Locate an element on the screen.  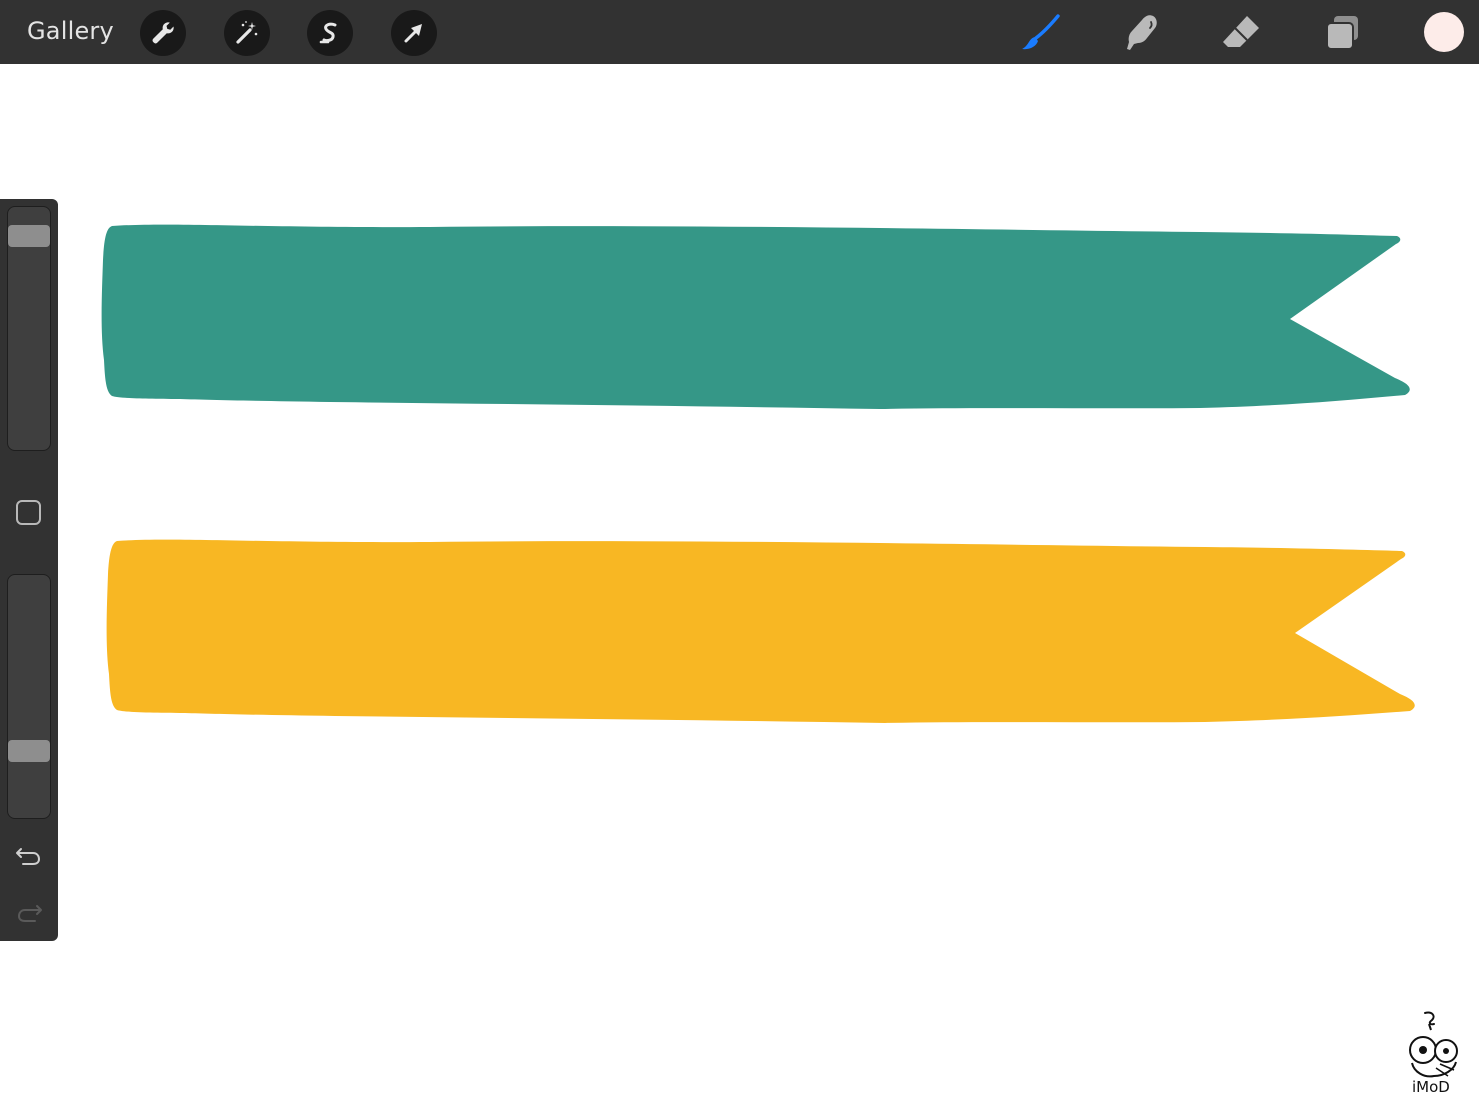
transform-button is located at coordinates (414, 33).